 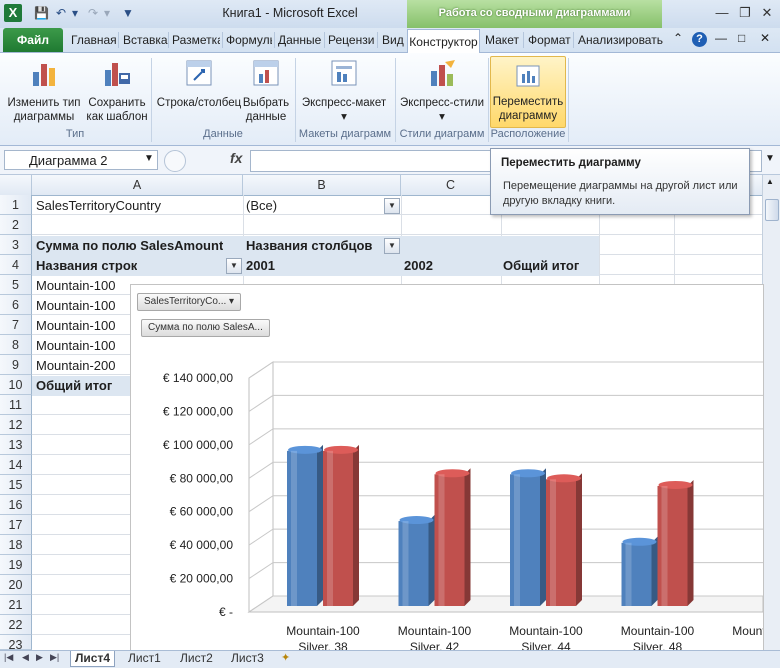 I want to click on cell-a7: Mountain-100, so click(x=83, y=326).